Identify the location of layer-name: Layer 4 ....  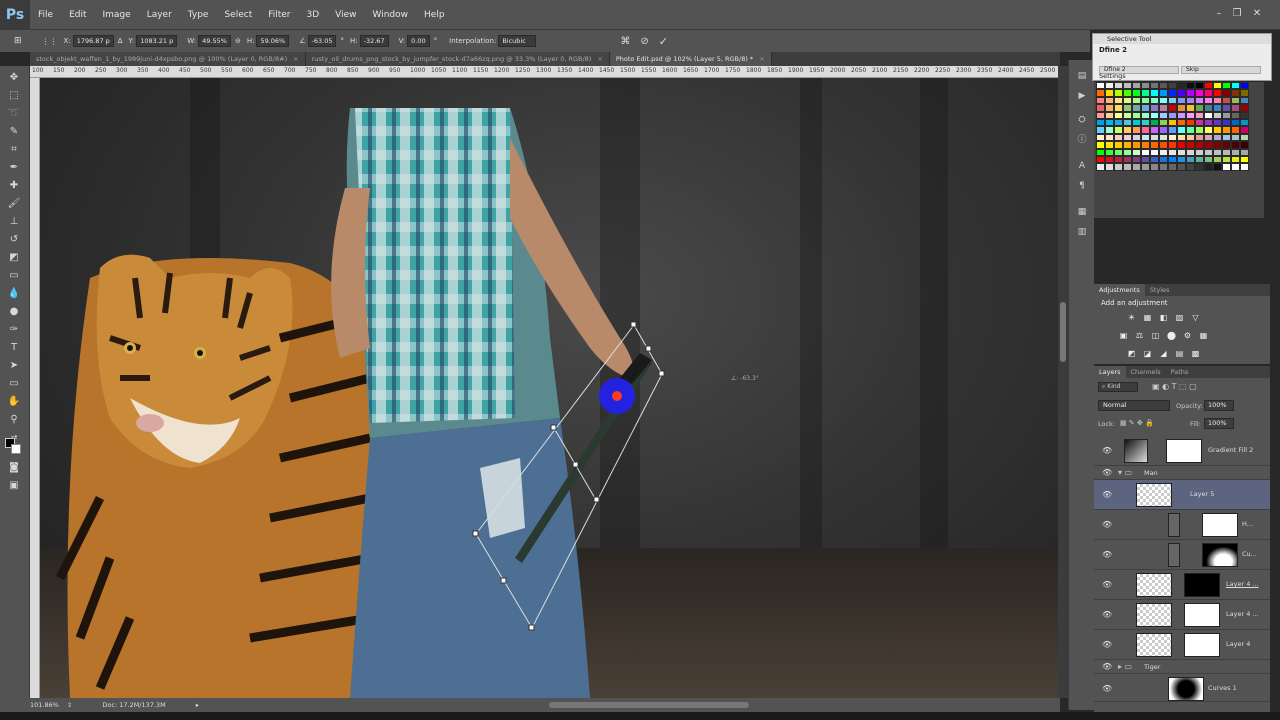
(1242, 584).